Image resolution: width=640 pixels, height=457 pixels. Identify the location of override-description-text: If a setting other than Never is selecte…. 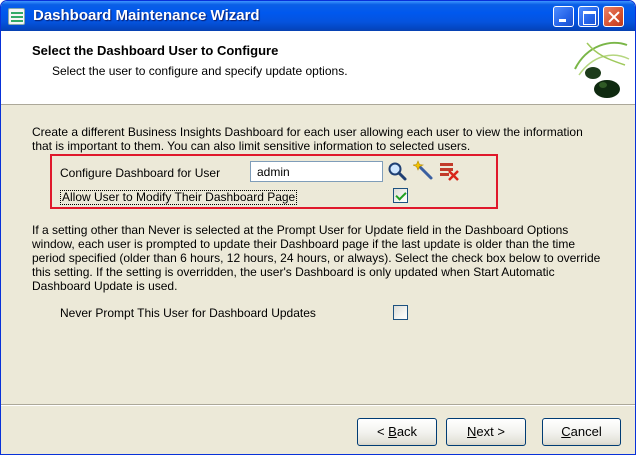
(316, 258).